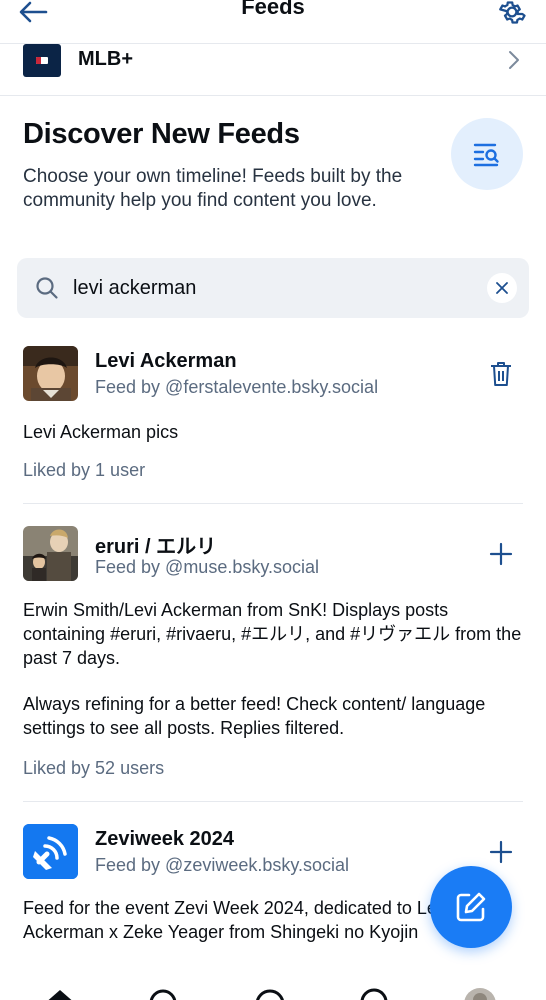 This screenshot has height=1000, width=546. I want to click on trash-icon, so click(501, 374).